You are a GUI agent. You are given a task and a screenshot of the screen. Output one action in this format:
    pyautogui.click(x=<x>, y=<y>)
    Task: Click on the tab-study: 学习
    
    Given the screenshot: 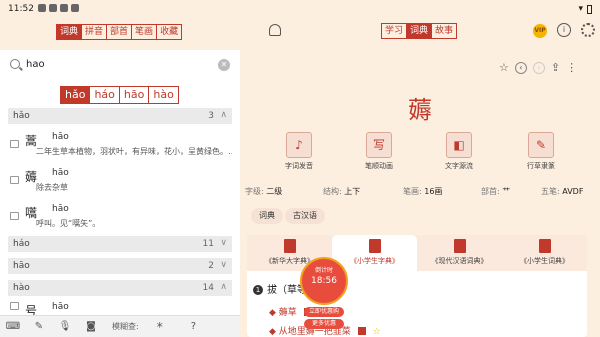 What is the action you would take?
    pyautogui.click(x=395, y=31)
    